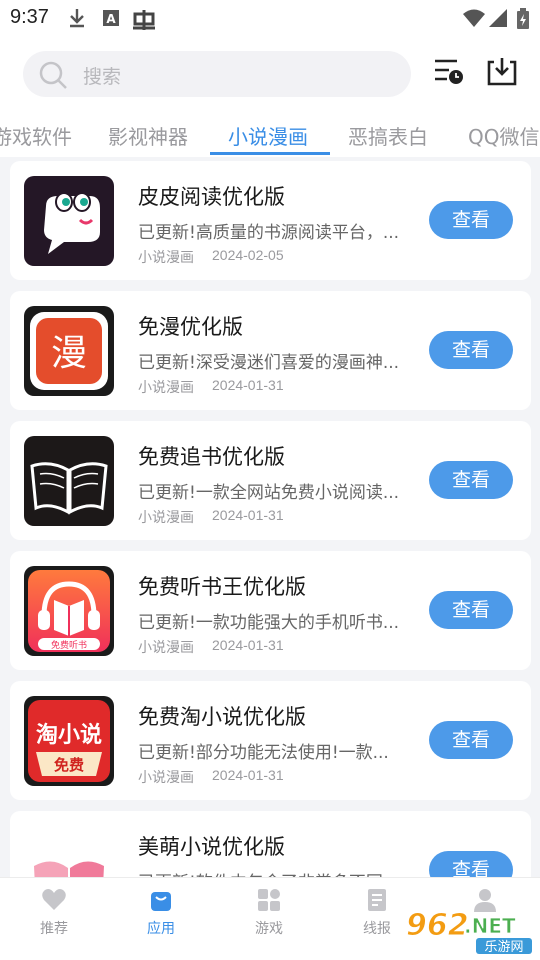 The width and height of the screenshot is (540, 960). Describe the element at coordinates (54, 913) in the screenshot. I see `nav-recommend: 推荐` at that location.